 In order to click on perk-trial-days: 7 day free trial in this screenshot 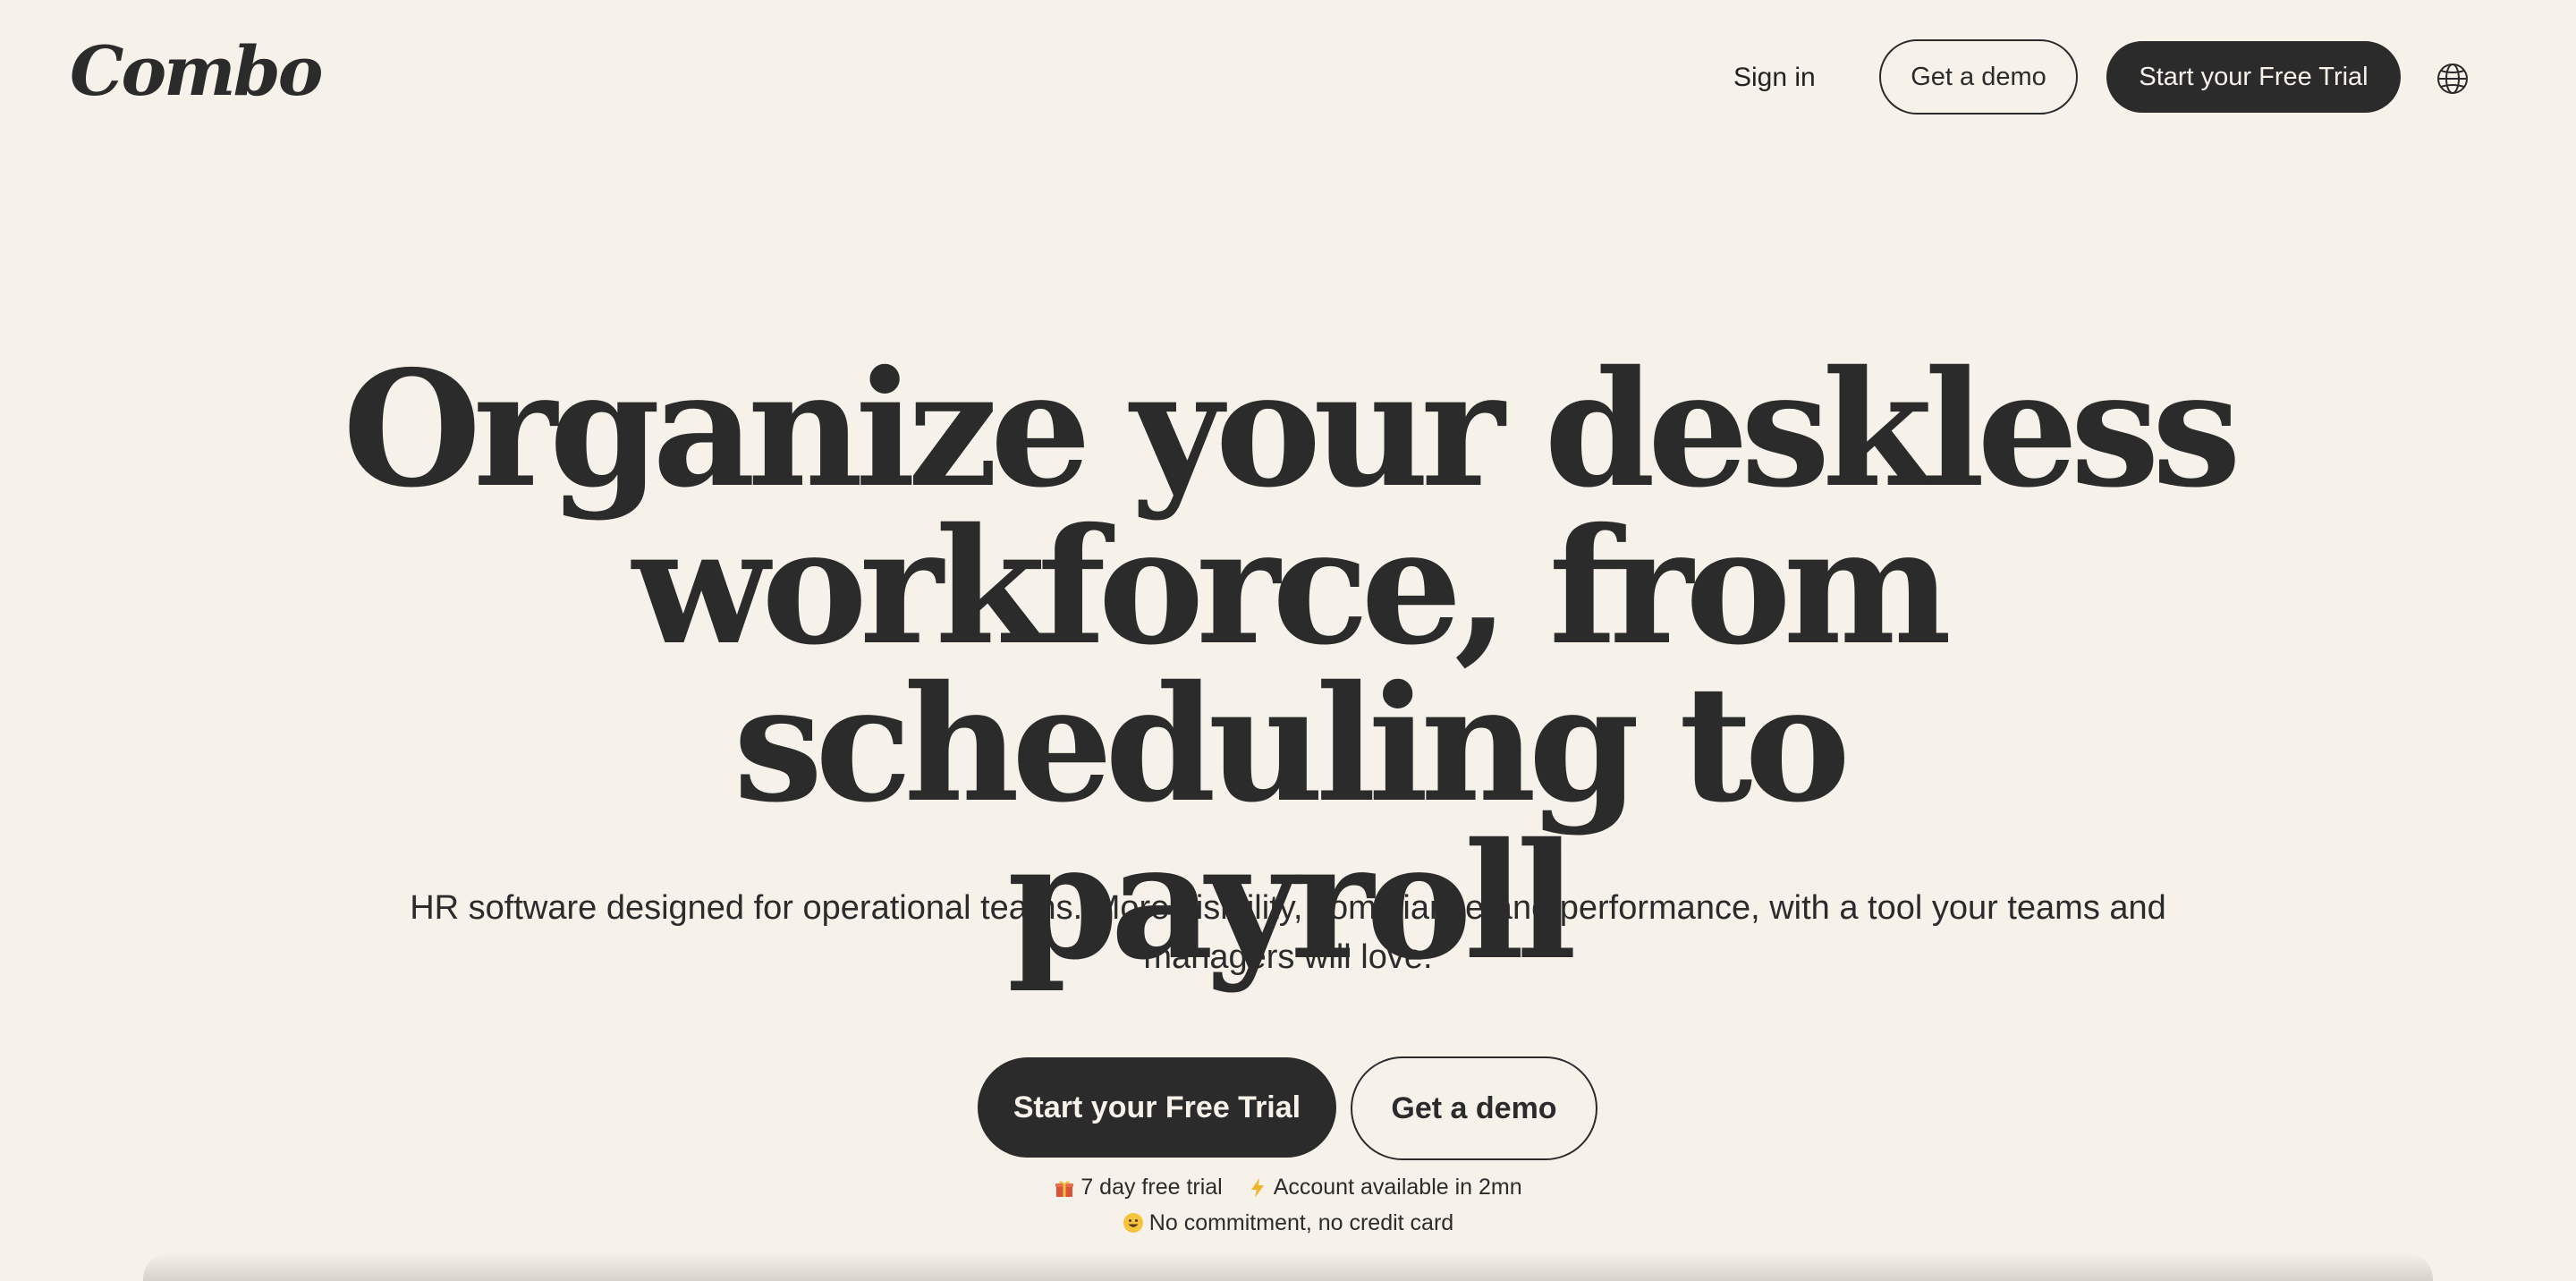, I will do `click(1138, 1187)`.